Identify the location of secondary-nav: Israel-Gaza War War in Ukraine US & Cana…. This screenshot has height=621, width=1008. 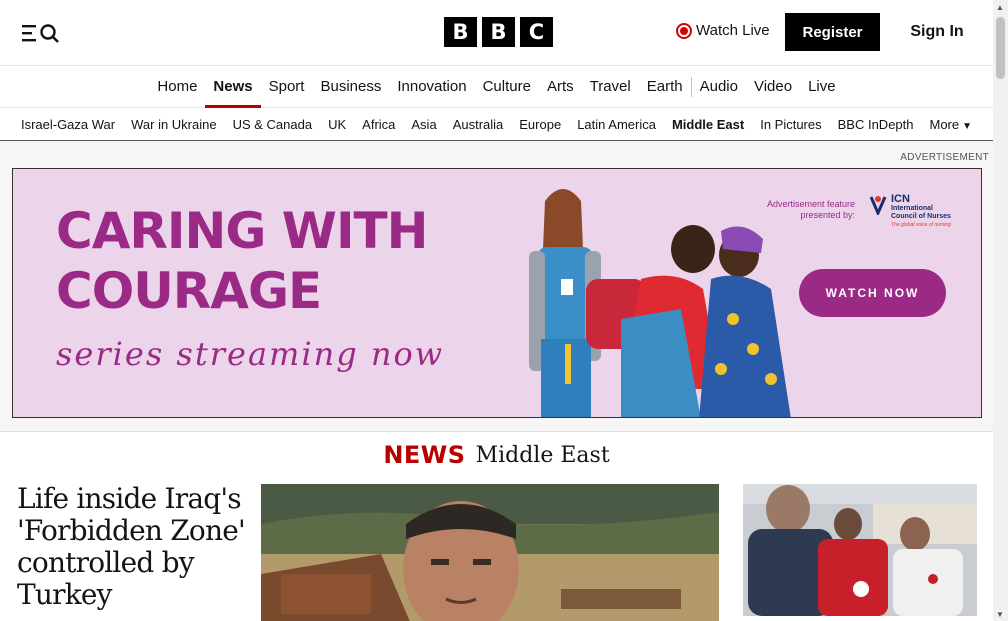
(496, 124).